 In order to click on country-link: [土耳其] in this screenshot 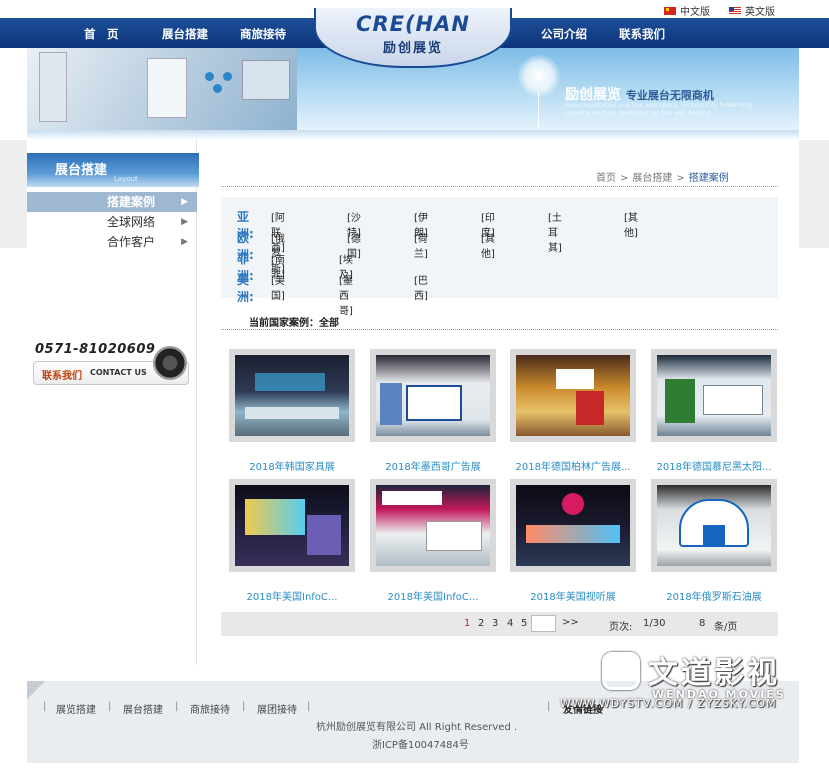, I will do `click(555, 231)`.